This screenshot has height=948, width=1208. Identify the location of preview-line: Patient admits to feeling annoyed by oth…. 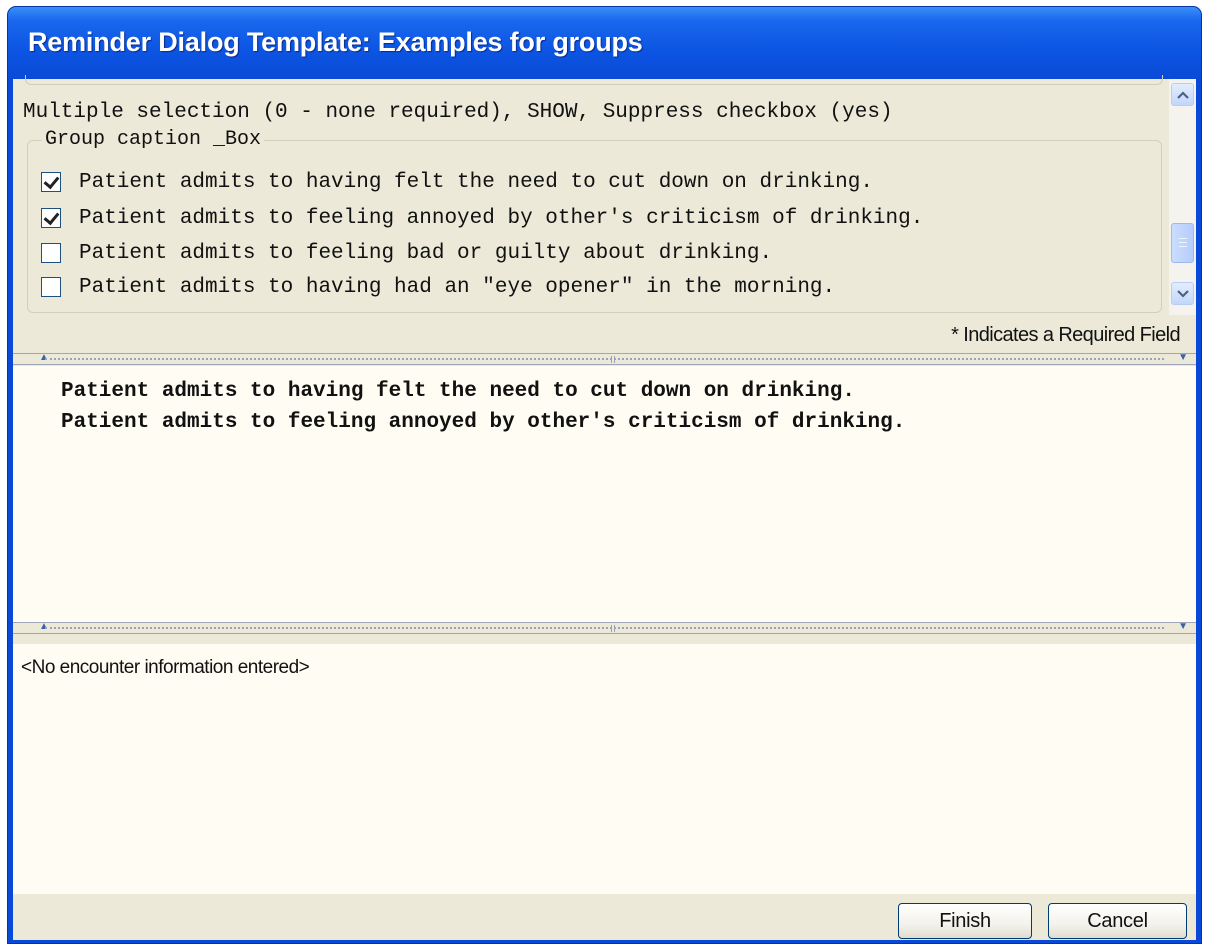
(483, 422).